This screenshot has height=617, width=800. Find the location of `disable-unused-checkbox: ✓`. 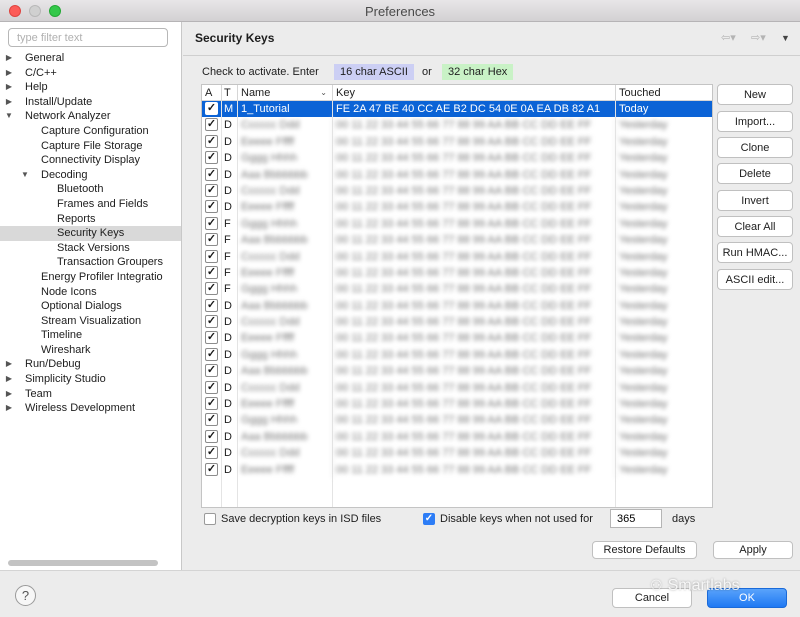

disable-unused-checkbox: ✓ is located at coordinates (429, 519).